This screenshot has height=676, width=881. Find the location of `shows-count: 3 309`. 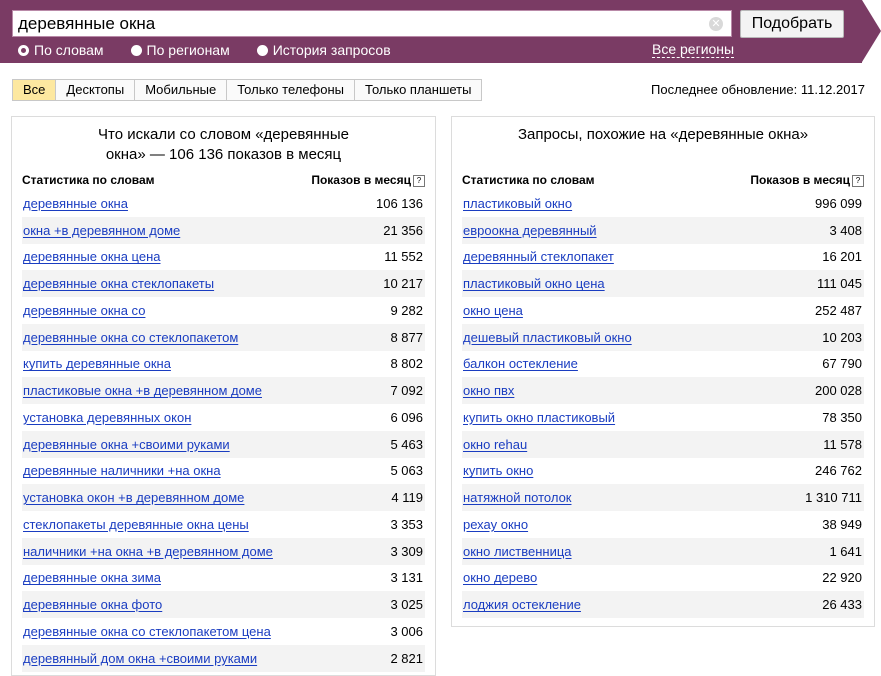

shows-count: 3 309 is located at coordinates (406, 551).